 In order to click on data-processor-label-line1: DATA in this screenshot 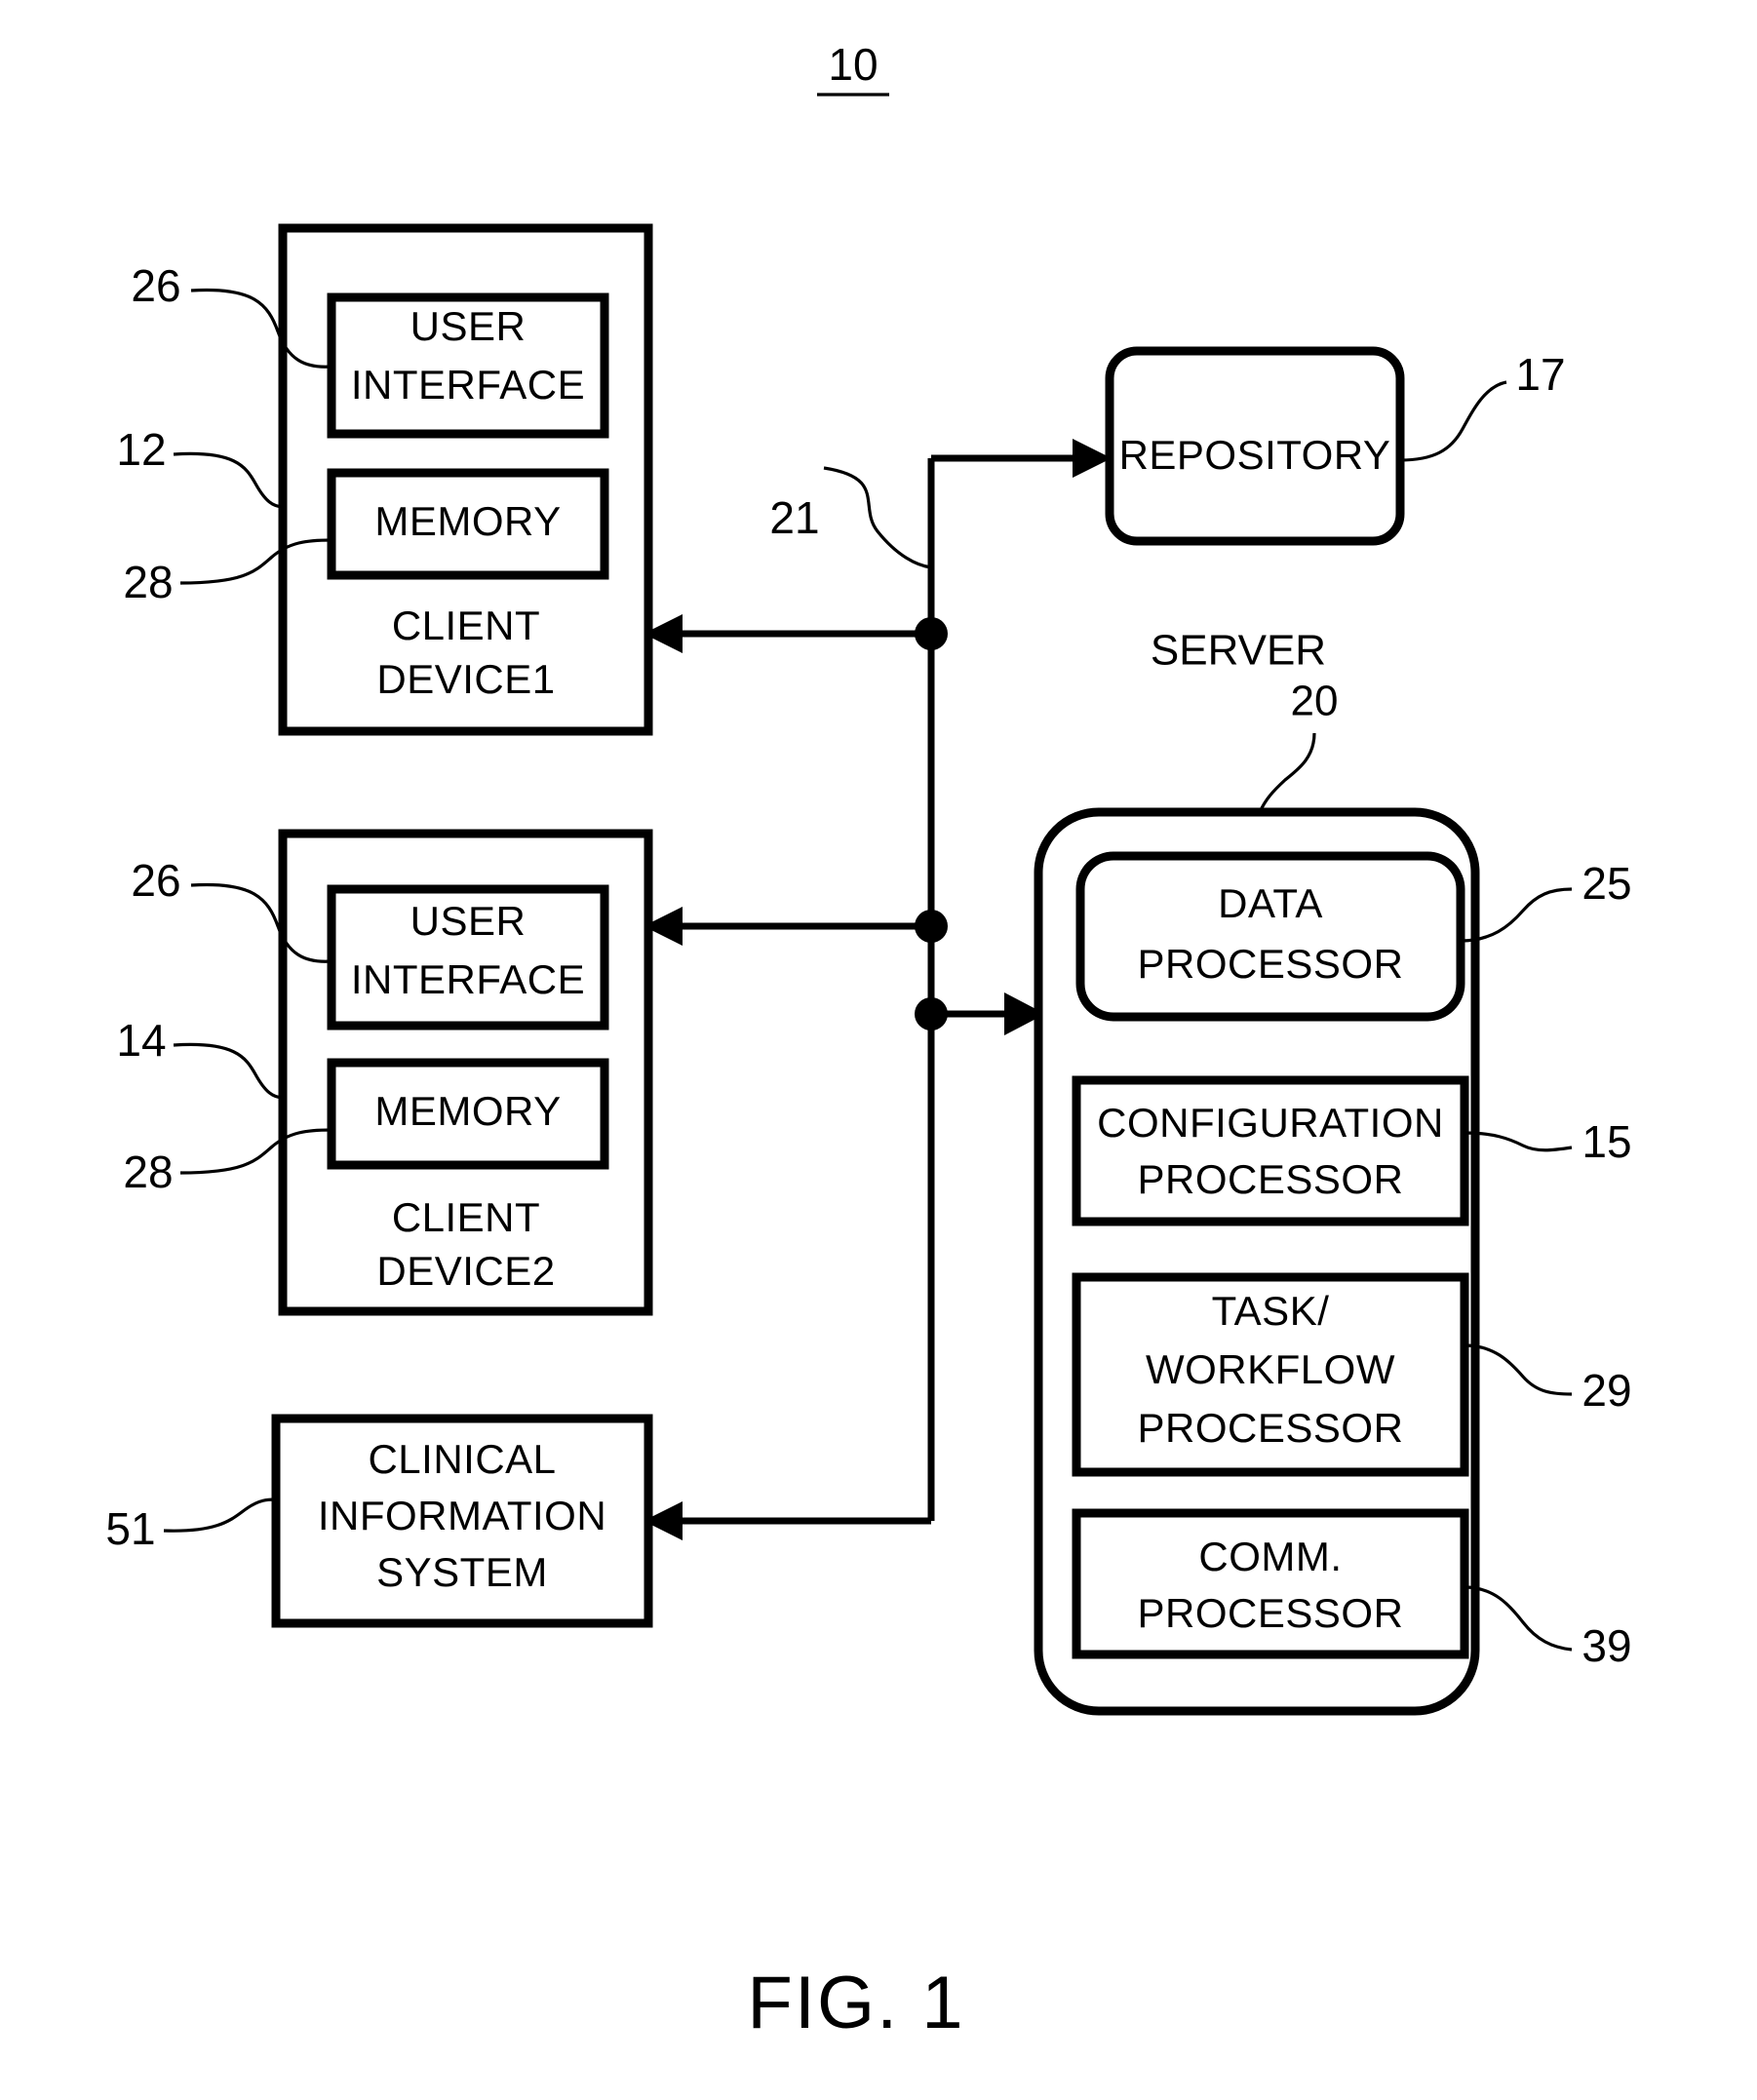, I will do `click(1270, 903)`.